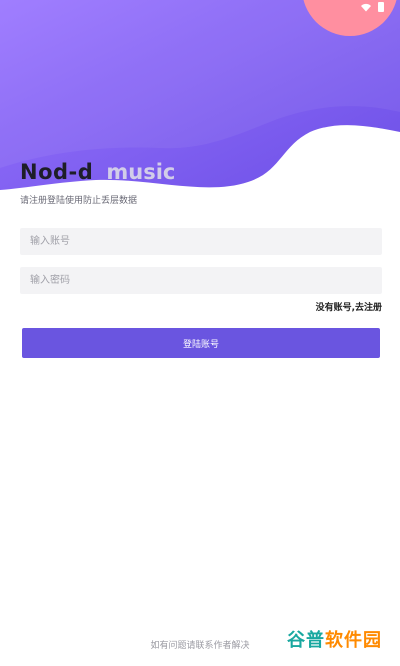 Image resolution: width=400 pixels, height=666 pixels. I want to click on app-title: Nod-d, so click(57, 172).